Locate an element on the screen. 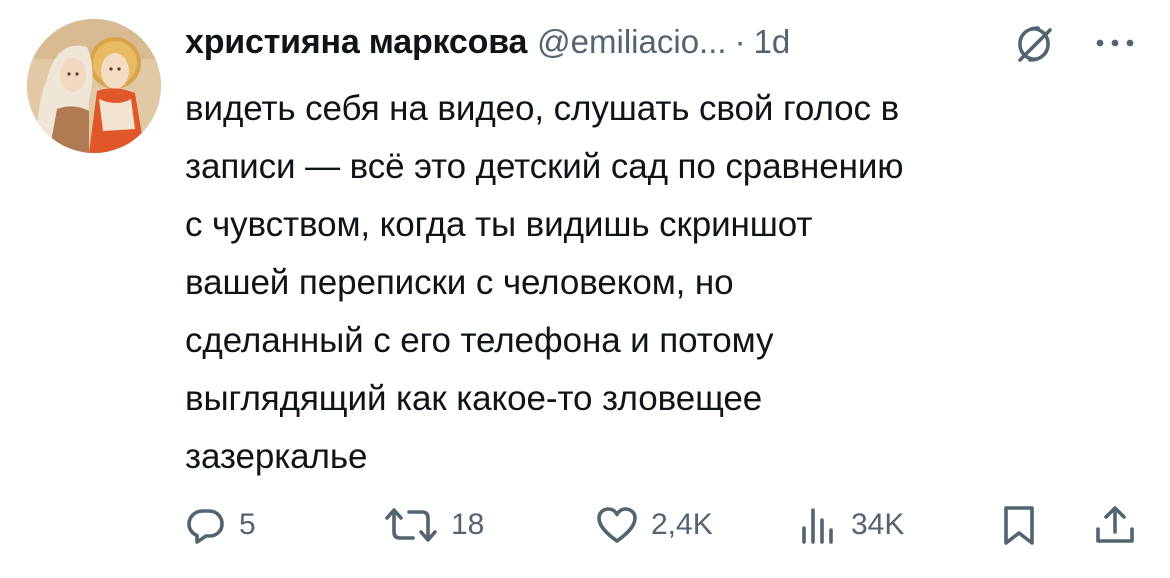 This screenshot has height=578, width=1170. grok-icon is located at coordinates (1034, 44).